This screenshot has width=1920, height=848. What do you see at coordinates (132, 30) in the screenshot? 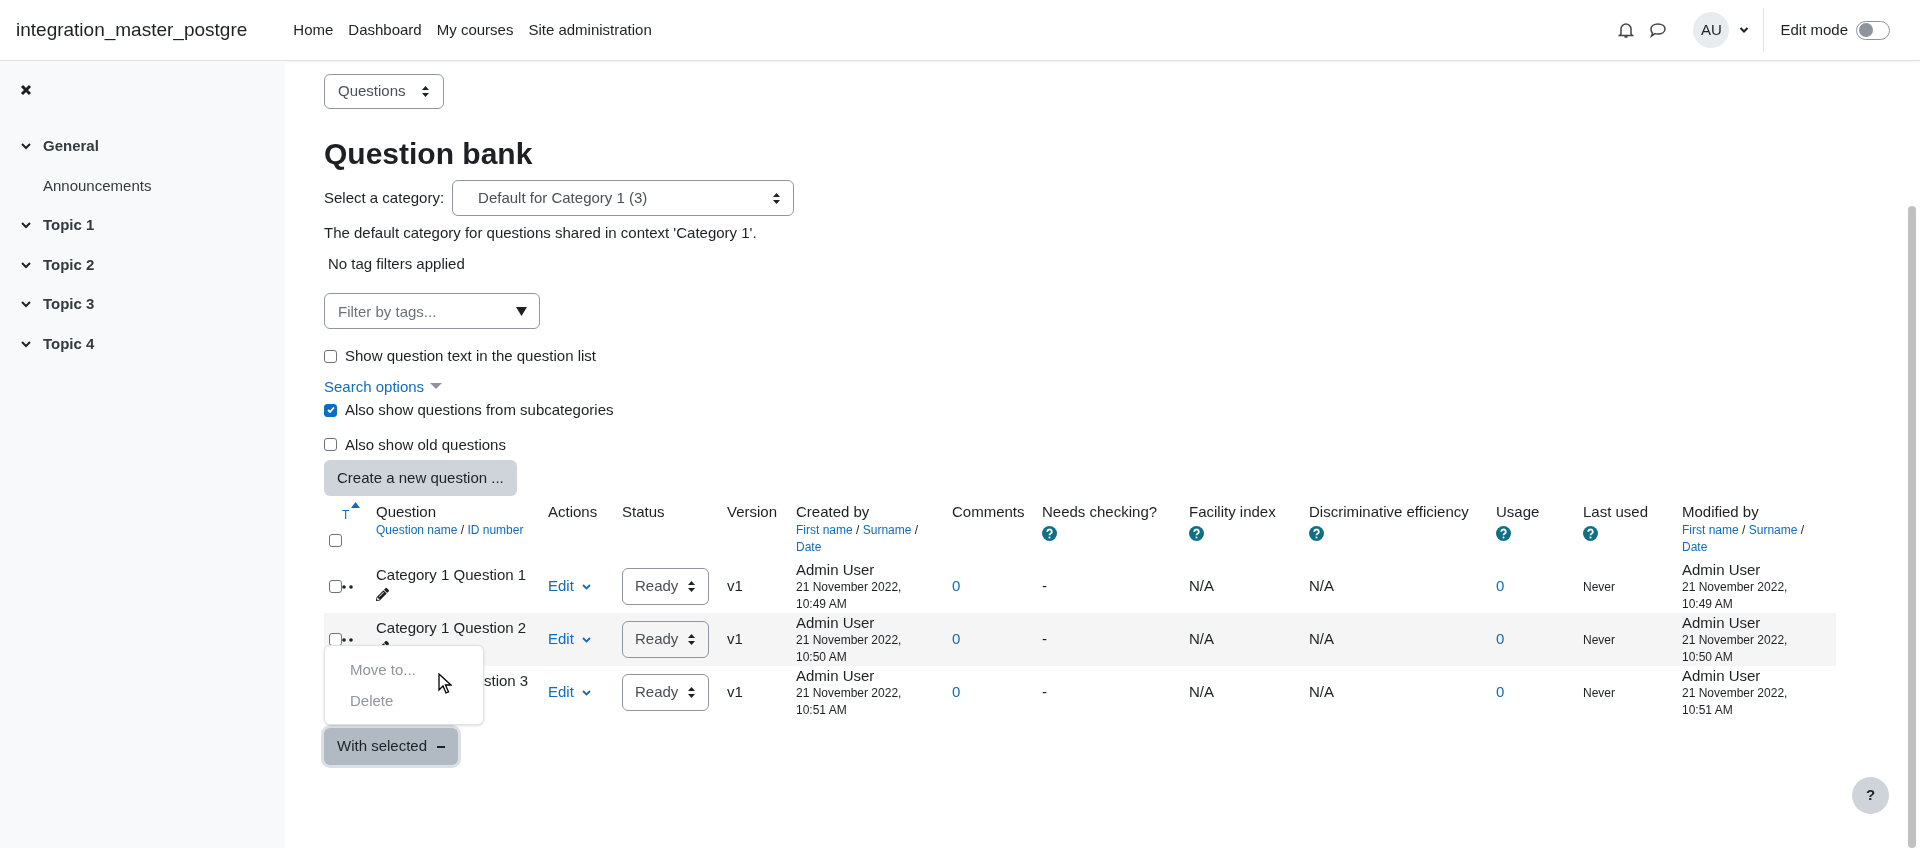
I see `site-name: integration_master_postgre` at bounding box center [132, 30].